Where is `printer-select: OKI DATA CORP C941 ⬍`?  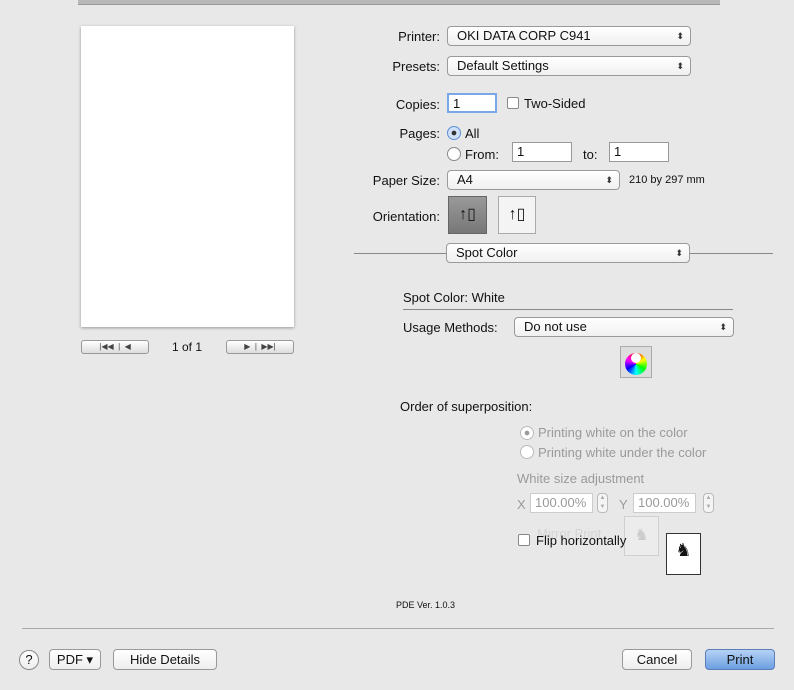
printer-select: OKI DATA CORP C941 ⬍ is located at coordinates (569, 36).